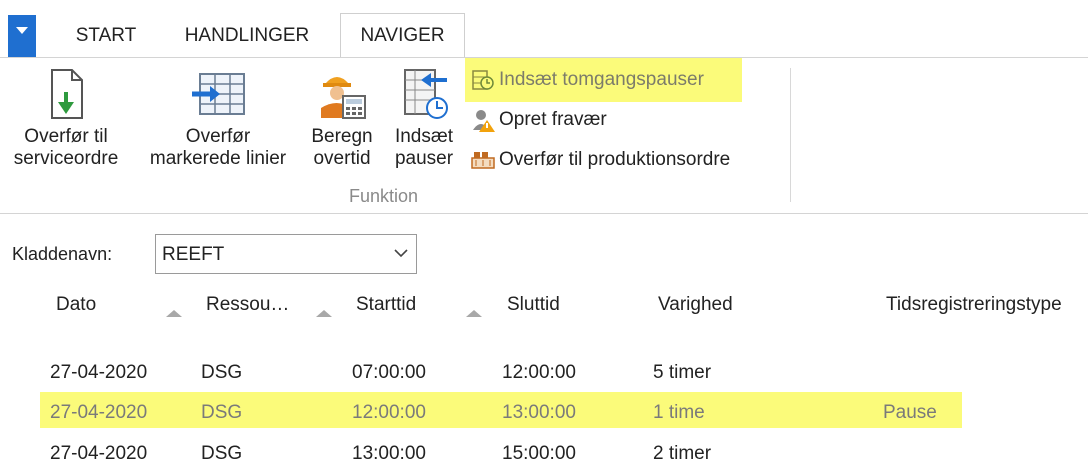 Image resolution: width=1088 pixels, height=465 pixels. Describe the element at coordinates (682, 453) in the screenshot. I see `cell-varighed: 2 timer` at that location.